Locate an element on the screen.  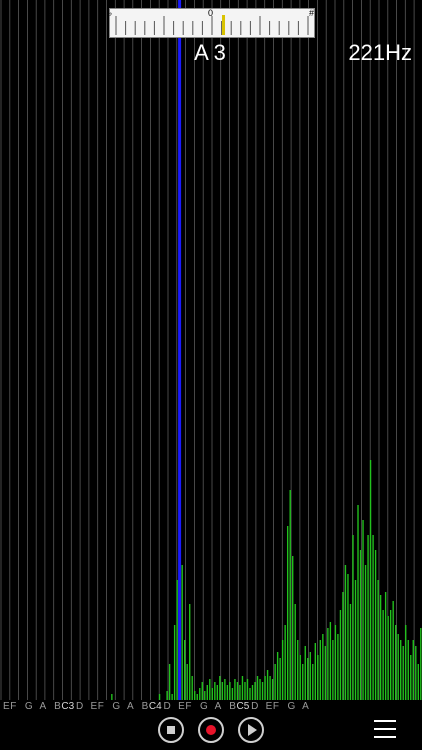
axis-note-label: B is located at coordinates (57, 706).